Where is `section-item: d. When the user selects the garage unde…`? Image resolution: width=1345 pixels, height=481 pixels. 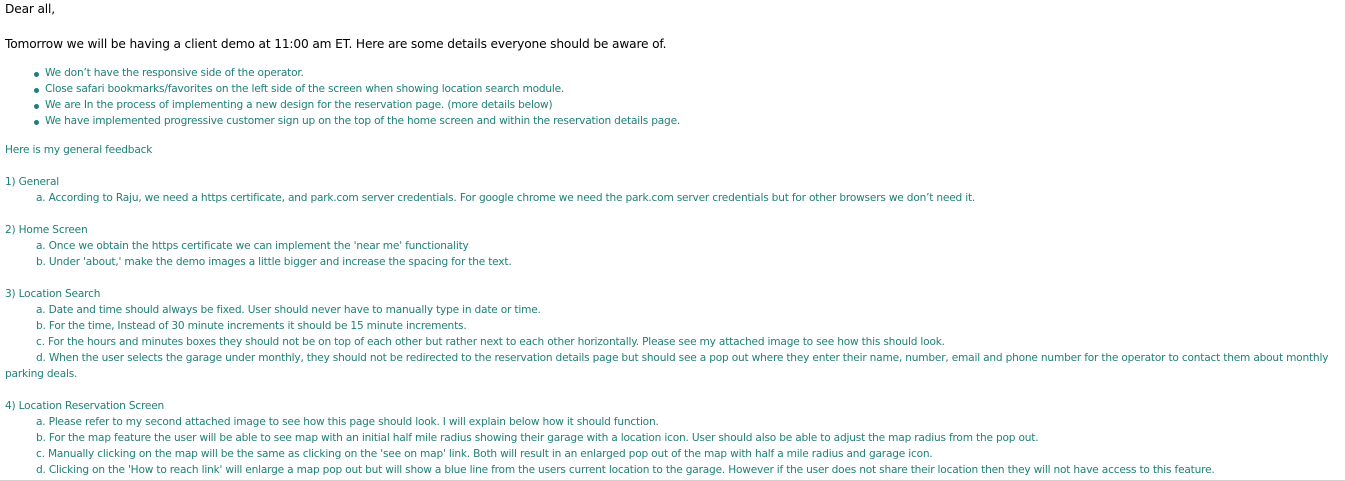 section-item: d. When the user selects the garage unde… is located at coordinates (682, 358).